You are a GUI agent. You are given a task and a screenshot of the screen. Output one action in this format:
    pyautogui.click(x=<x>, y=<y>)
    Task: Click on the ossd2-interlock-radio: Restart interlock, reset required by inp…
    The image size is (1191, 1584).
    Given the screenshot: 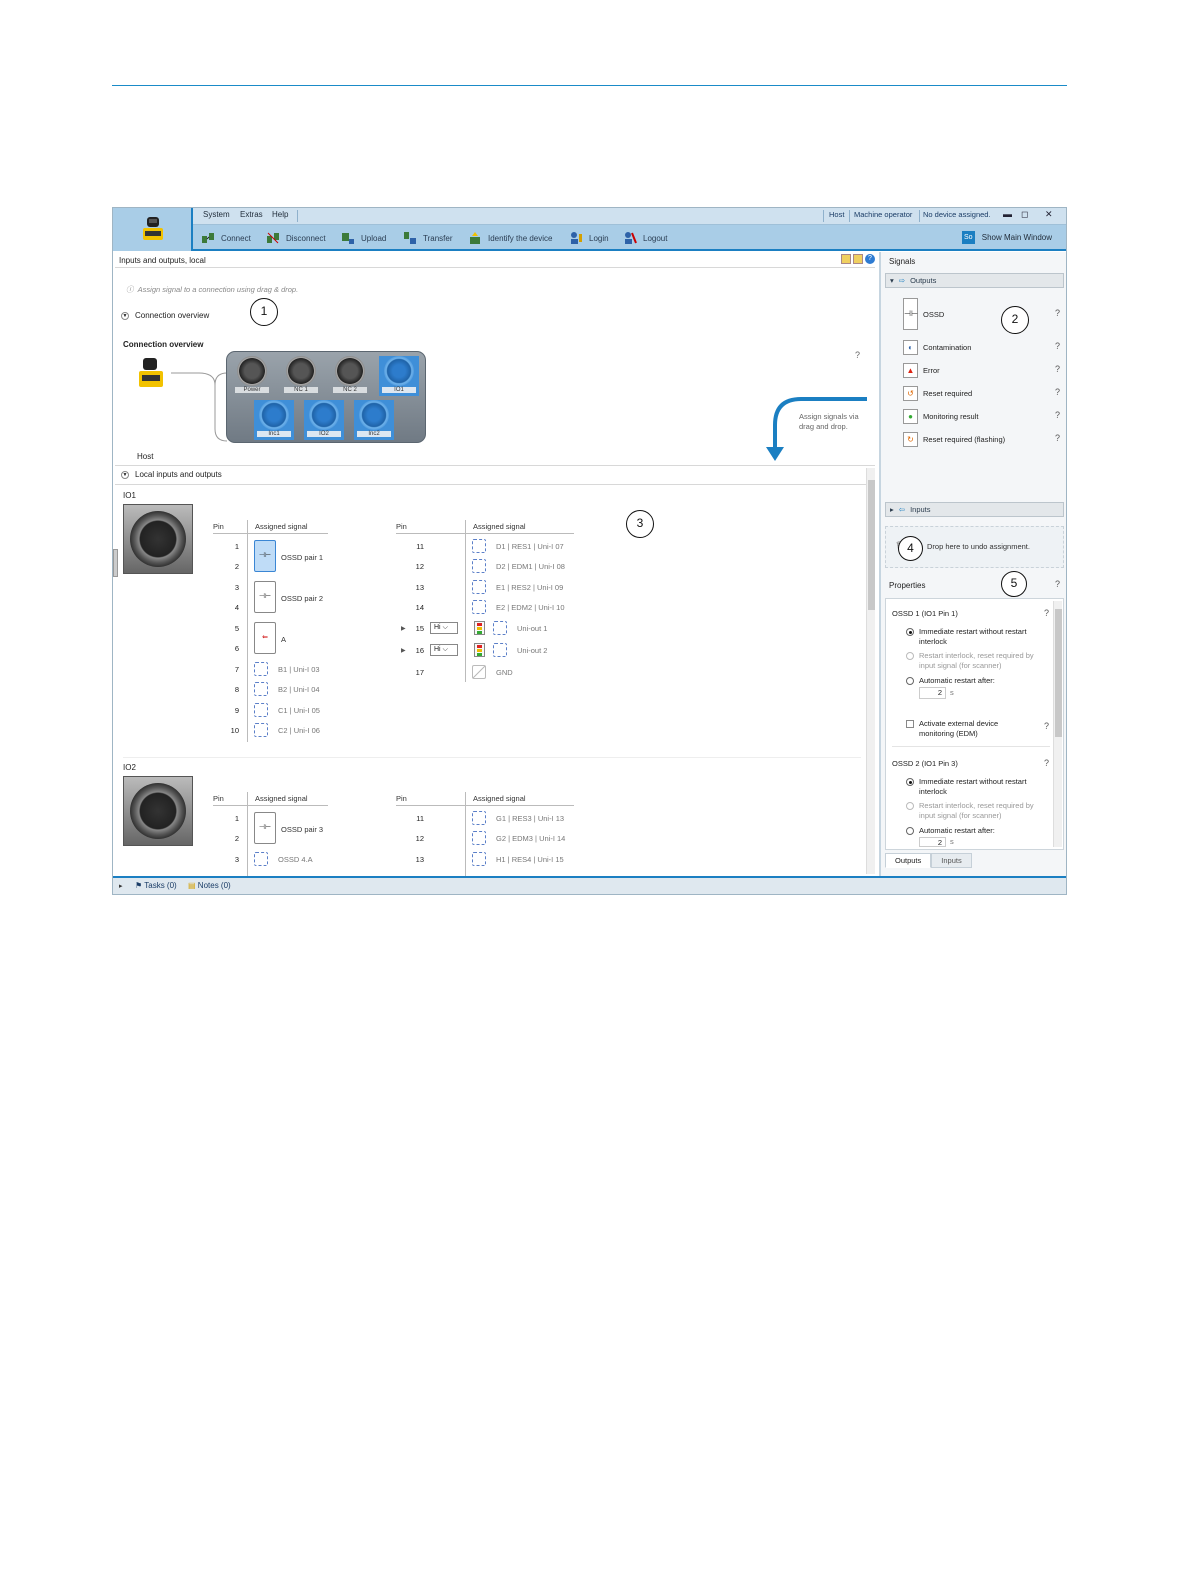 What is the action you would take?
    pyautogui.click(x=974, y=811)
    